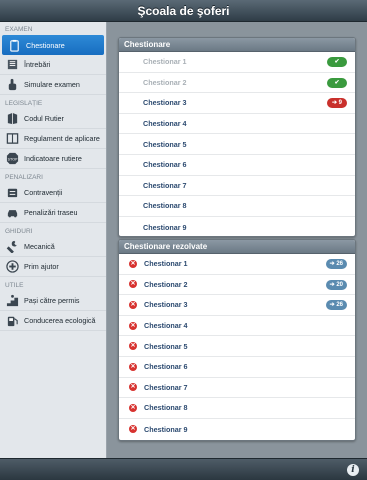  Describe the element at coordinates (237, 264) in the screenshot. I see `solved-row: ✕ Chestionar 1 ➔ 26` at that location.